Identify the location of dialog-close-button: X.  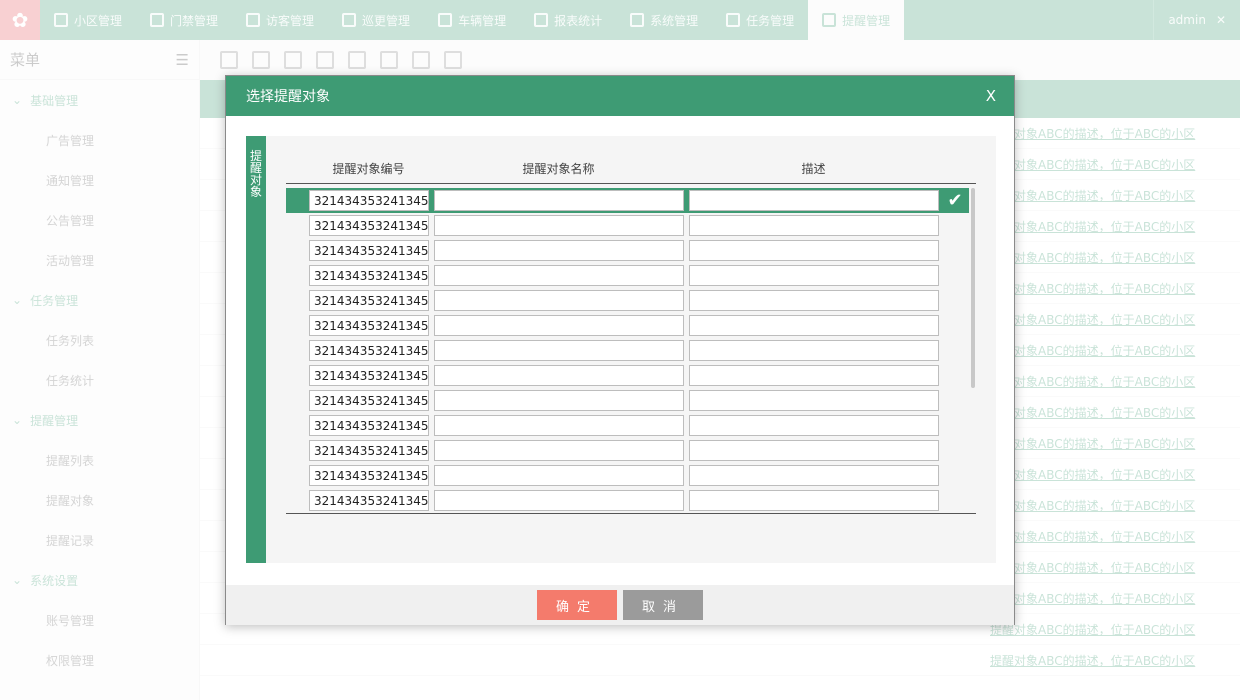
(991, 96).